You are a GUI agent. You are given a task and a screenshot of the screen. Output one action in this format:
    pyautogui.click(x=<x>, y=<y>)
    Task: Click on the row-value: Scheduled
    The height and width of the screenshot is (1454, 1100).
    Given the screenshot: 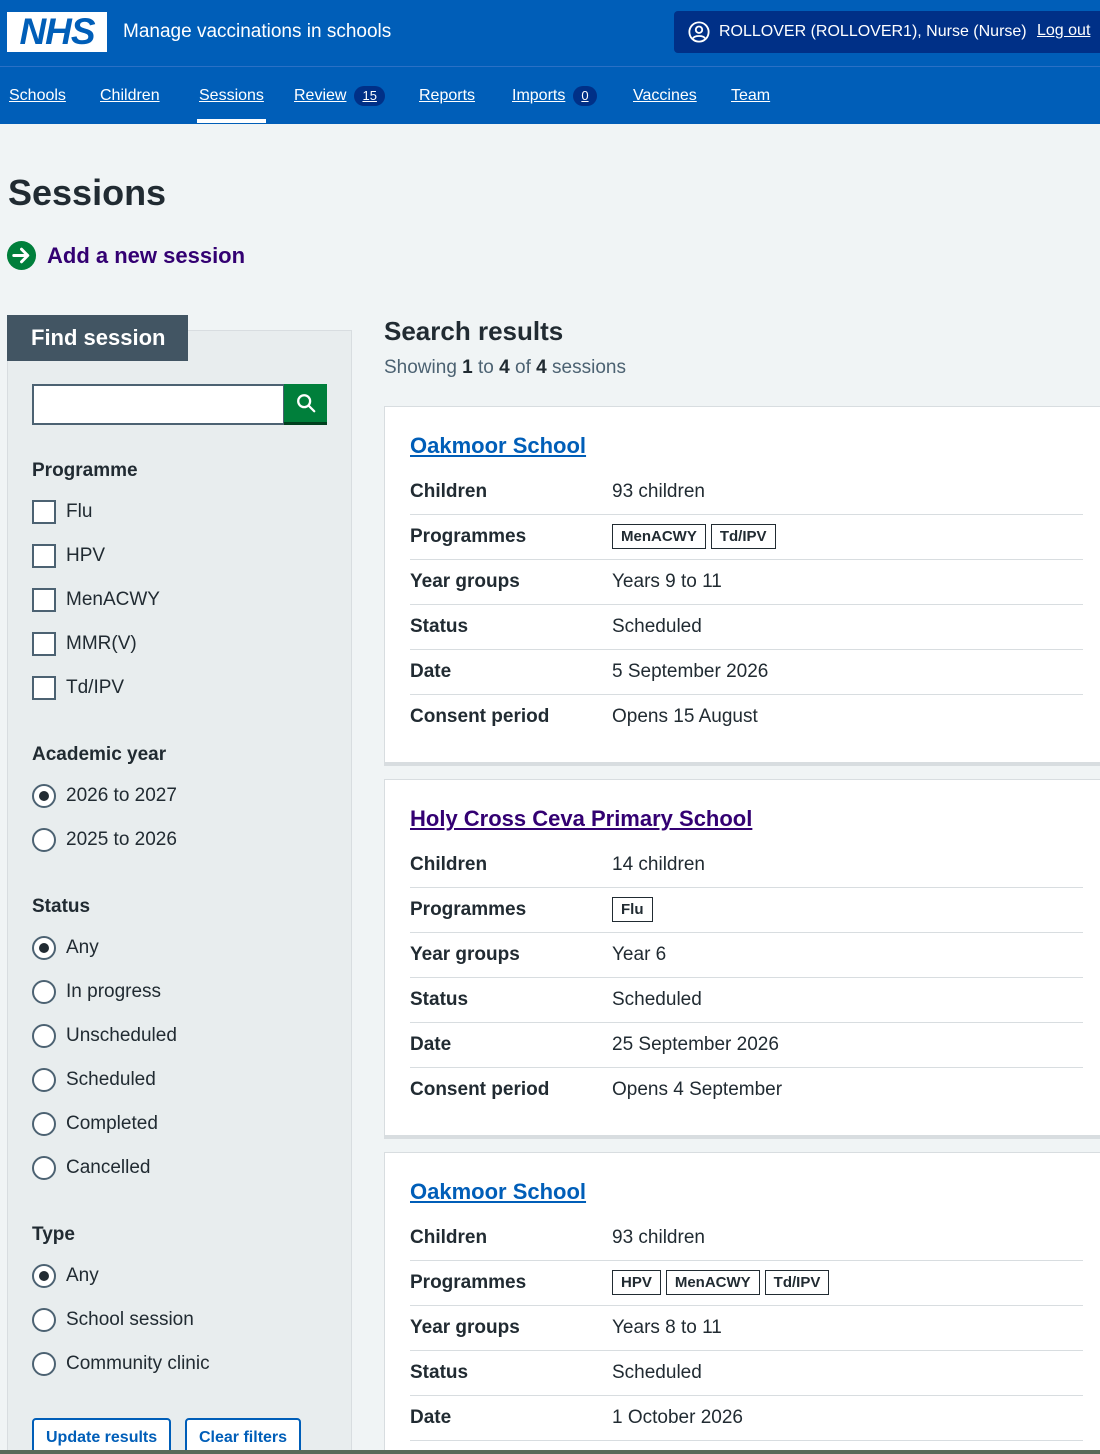 What is the action you would take?
    pyautogui.click(x=657, y=1372)
    